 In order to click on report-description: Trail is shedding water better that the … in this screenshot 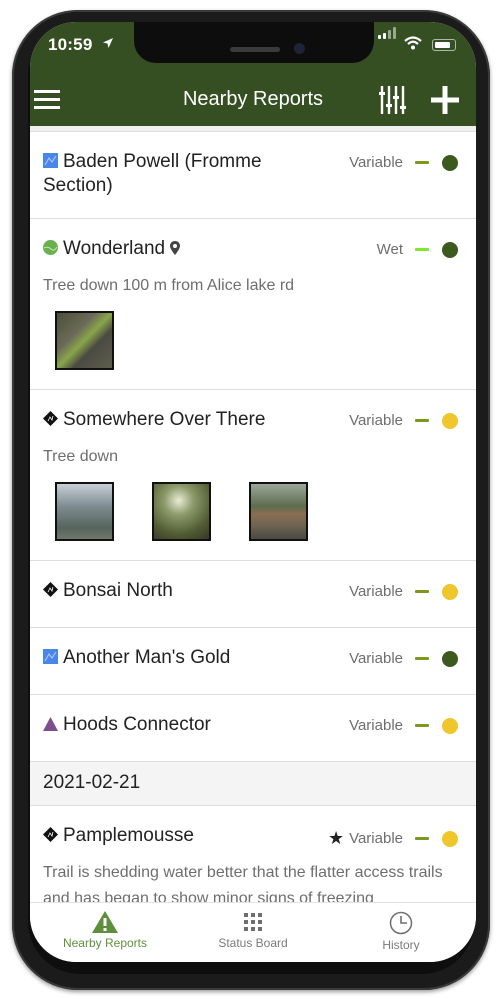, I will do `click(243, 883)`.